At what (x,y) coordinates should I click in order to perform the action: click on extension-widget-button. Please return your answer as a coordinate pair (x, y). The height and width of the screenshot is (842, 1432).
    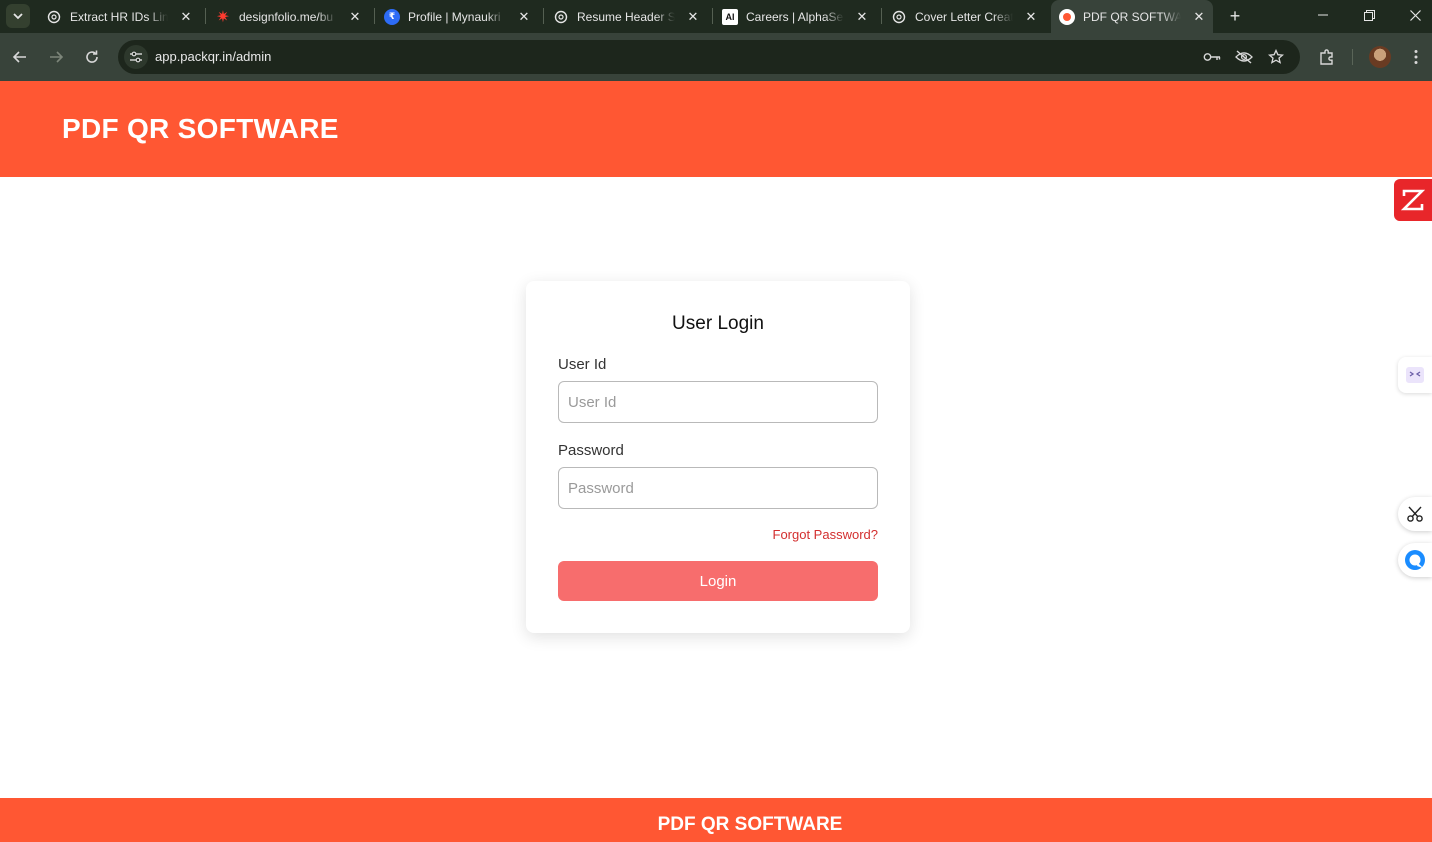
    Looking at the image, I should click on (1415, 375).